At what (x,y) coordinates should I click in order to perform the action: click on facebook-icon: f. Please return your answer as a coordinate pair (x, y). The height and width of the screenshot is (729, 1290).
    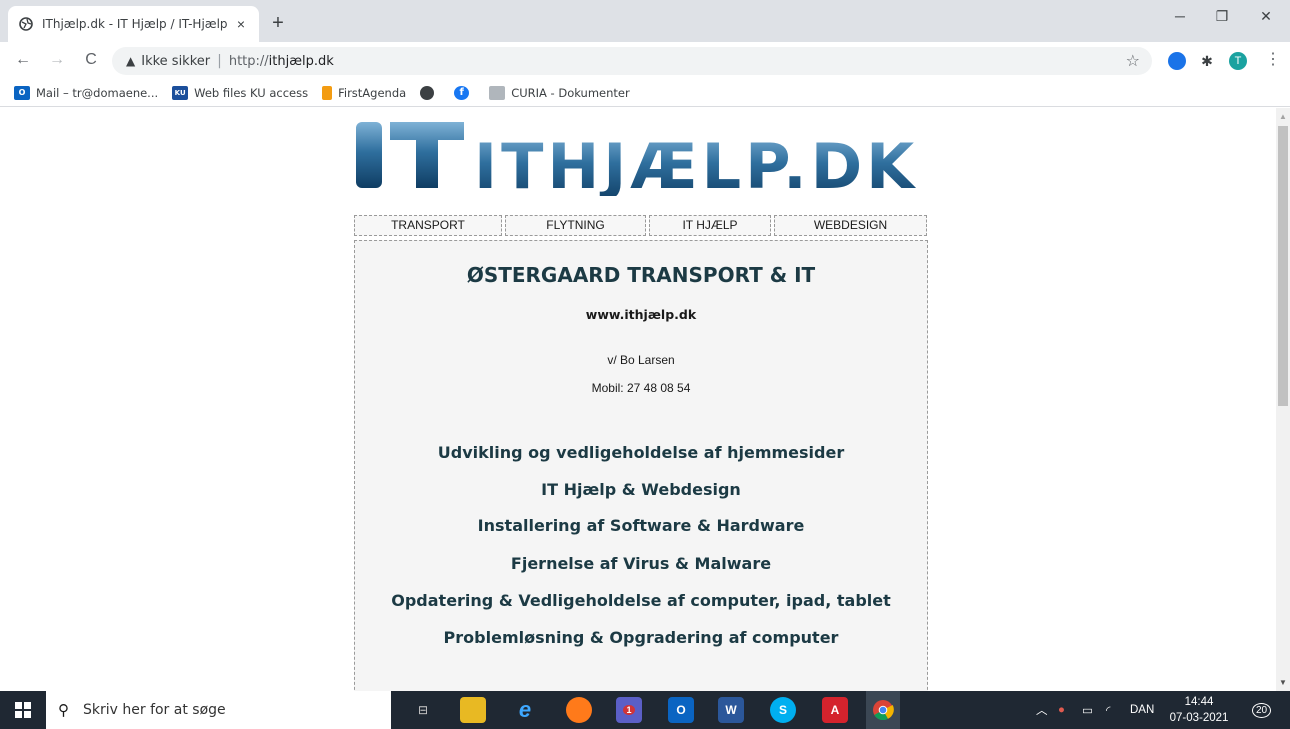
    Looking at the image, I should click on (462, 92).